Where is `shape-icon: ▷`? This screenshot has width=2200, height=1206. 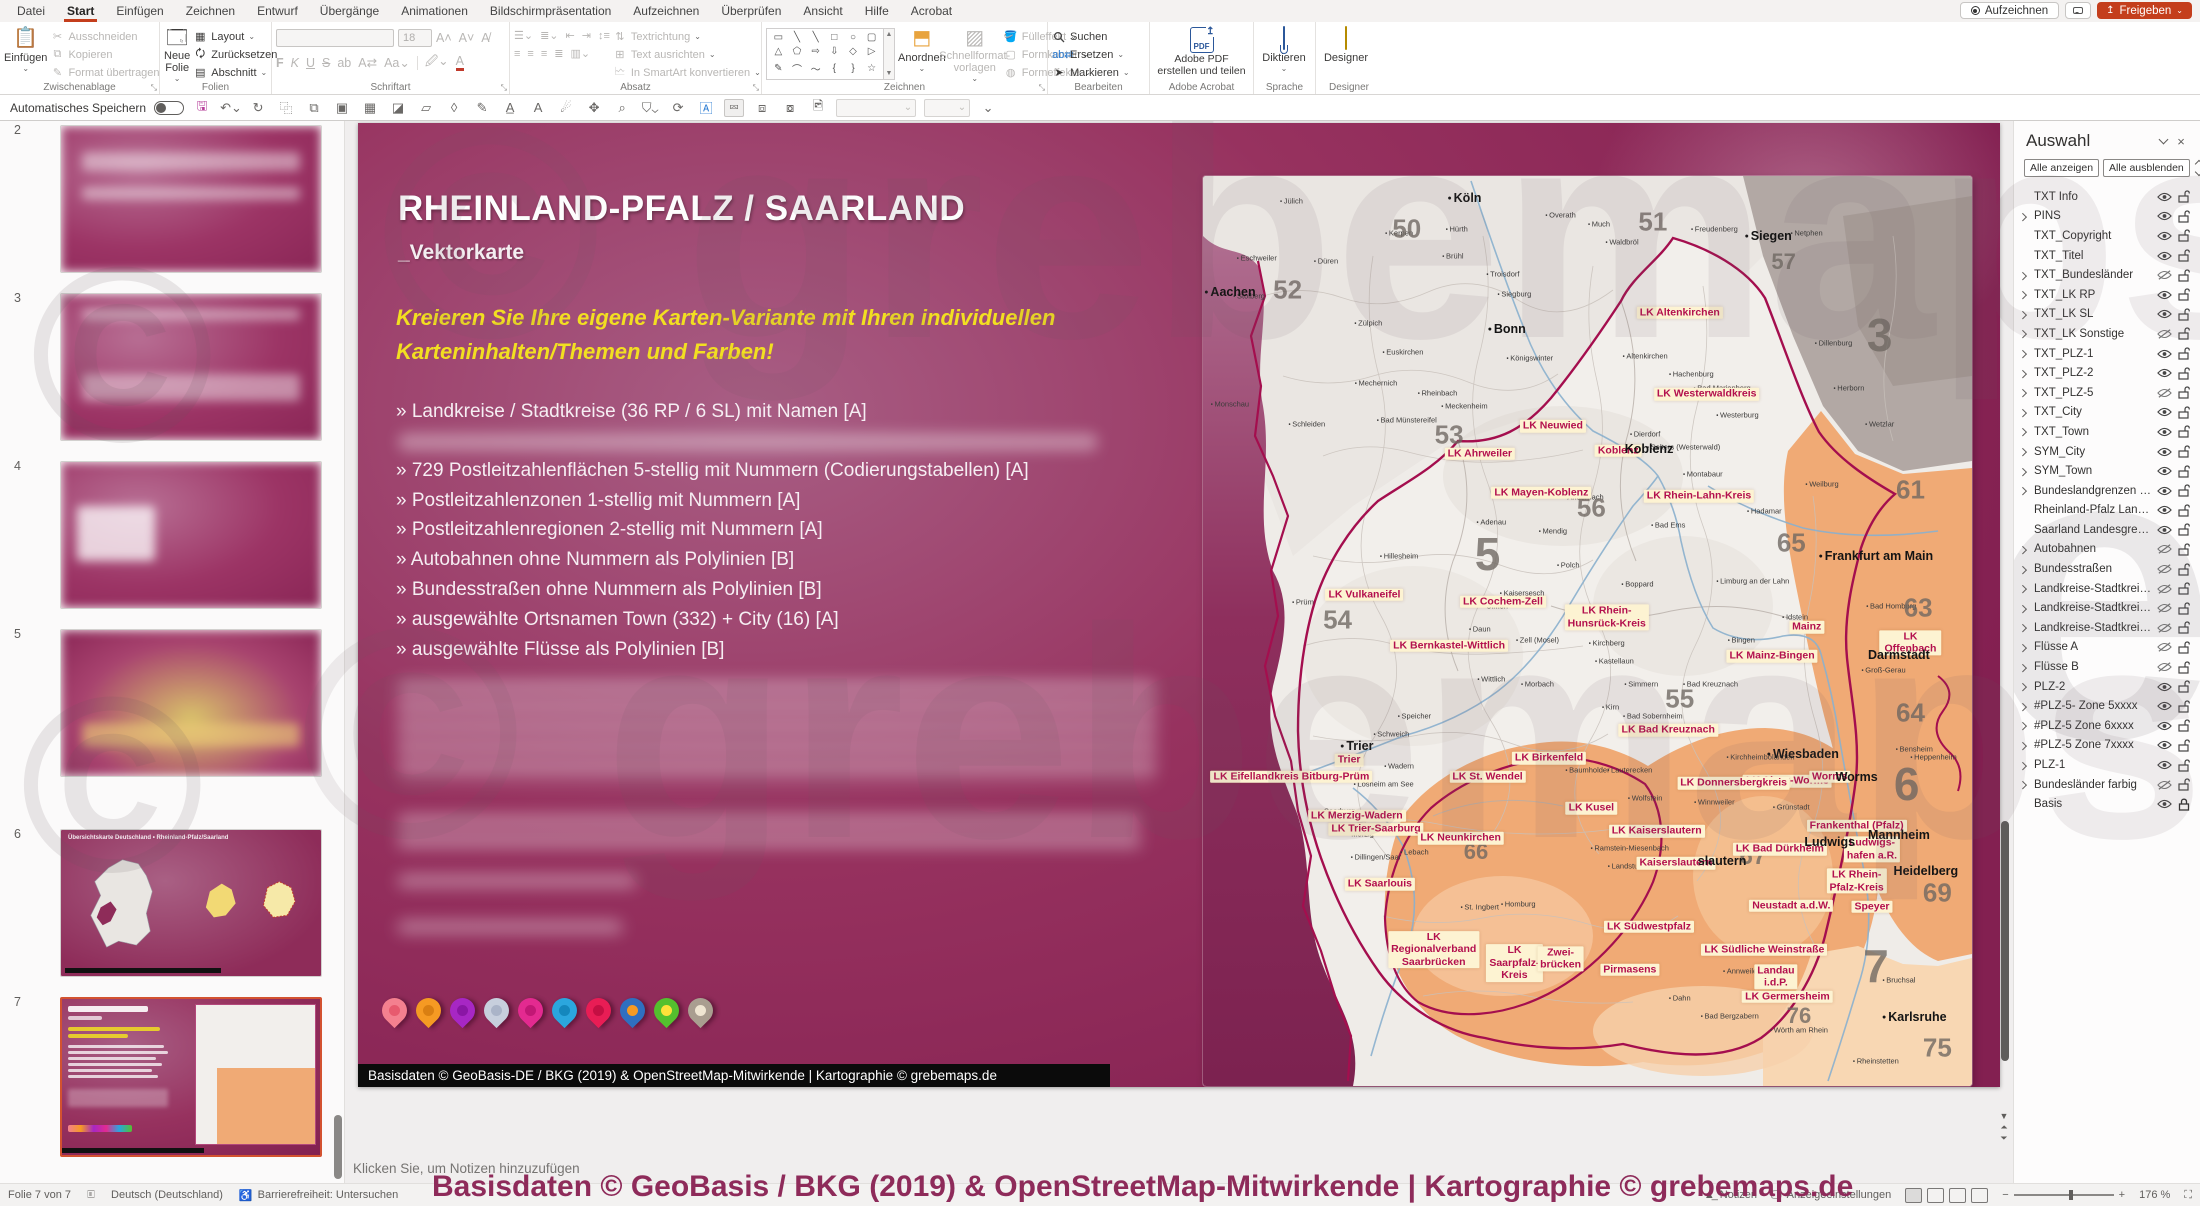 shape-icon: ▷ is located at coordinates (872, 51).